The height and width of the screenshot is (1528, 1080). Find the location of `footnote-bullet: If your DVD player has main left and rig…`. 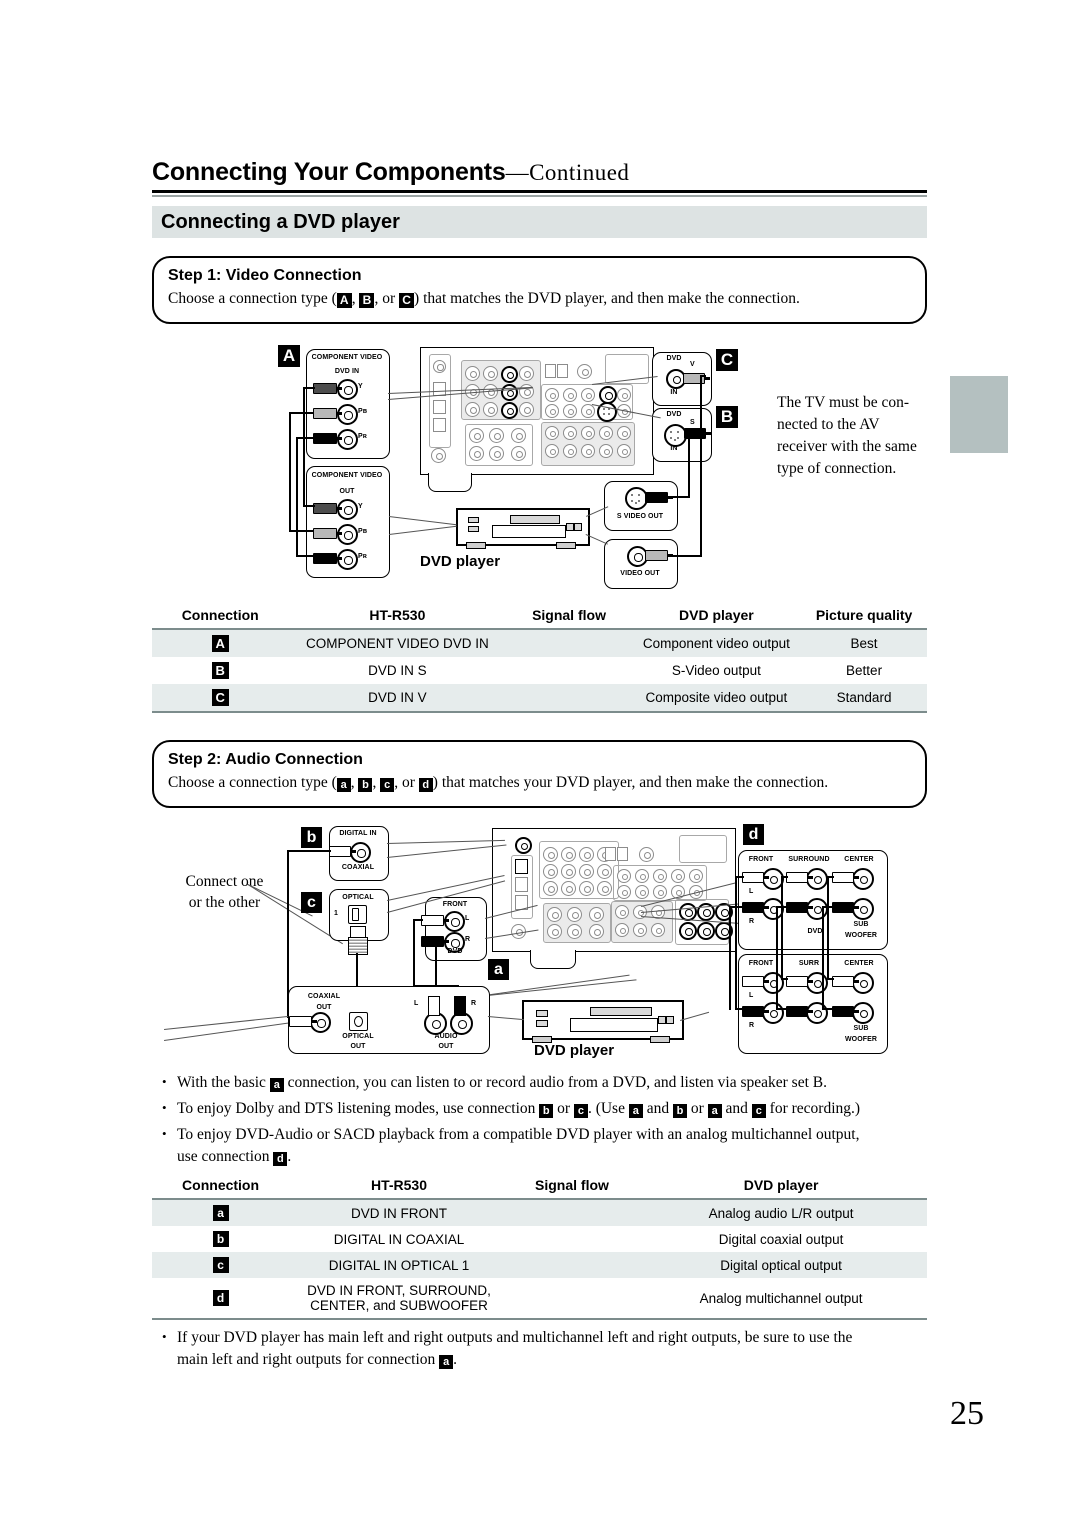

footnote-bullet: If your DVD player has main left and rig… is located at coordinates (551, 1348).